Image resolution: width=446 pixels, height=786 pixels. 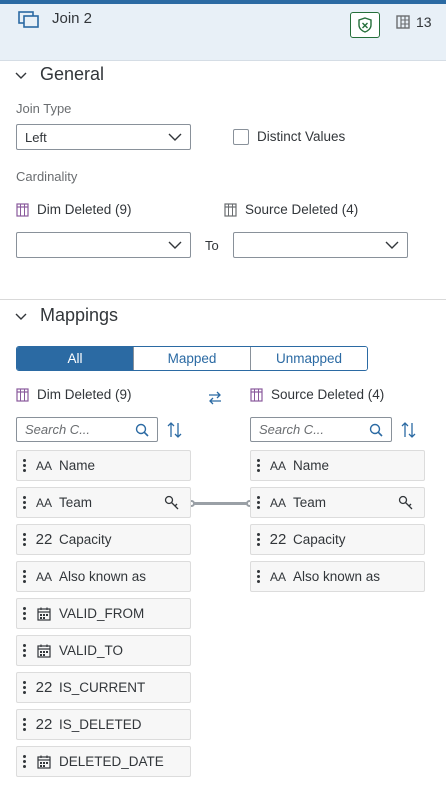 I want to click on field-name: IS_DELETED, so click(x=100, y=724).